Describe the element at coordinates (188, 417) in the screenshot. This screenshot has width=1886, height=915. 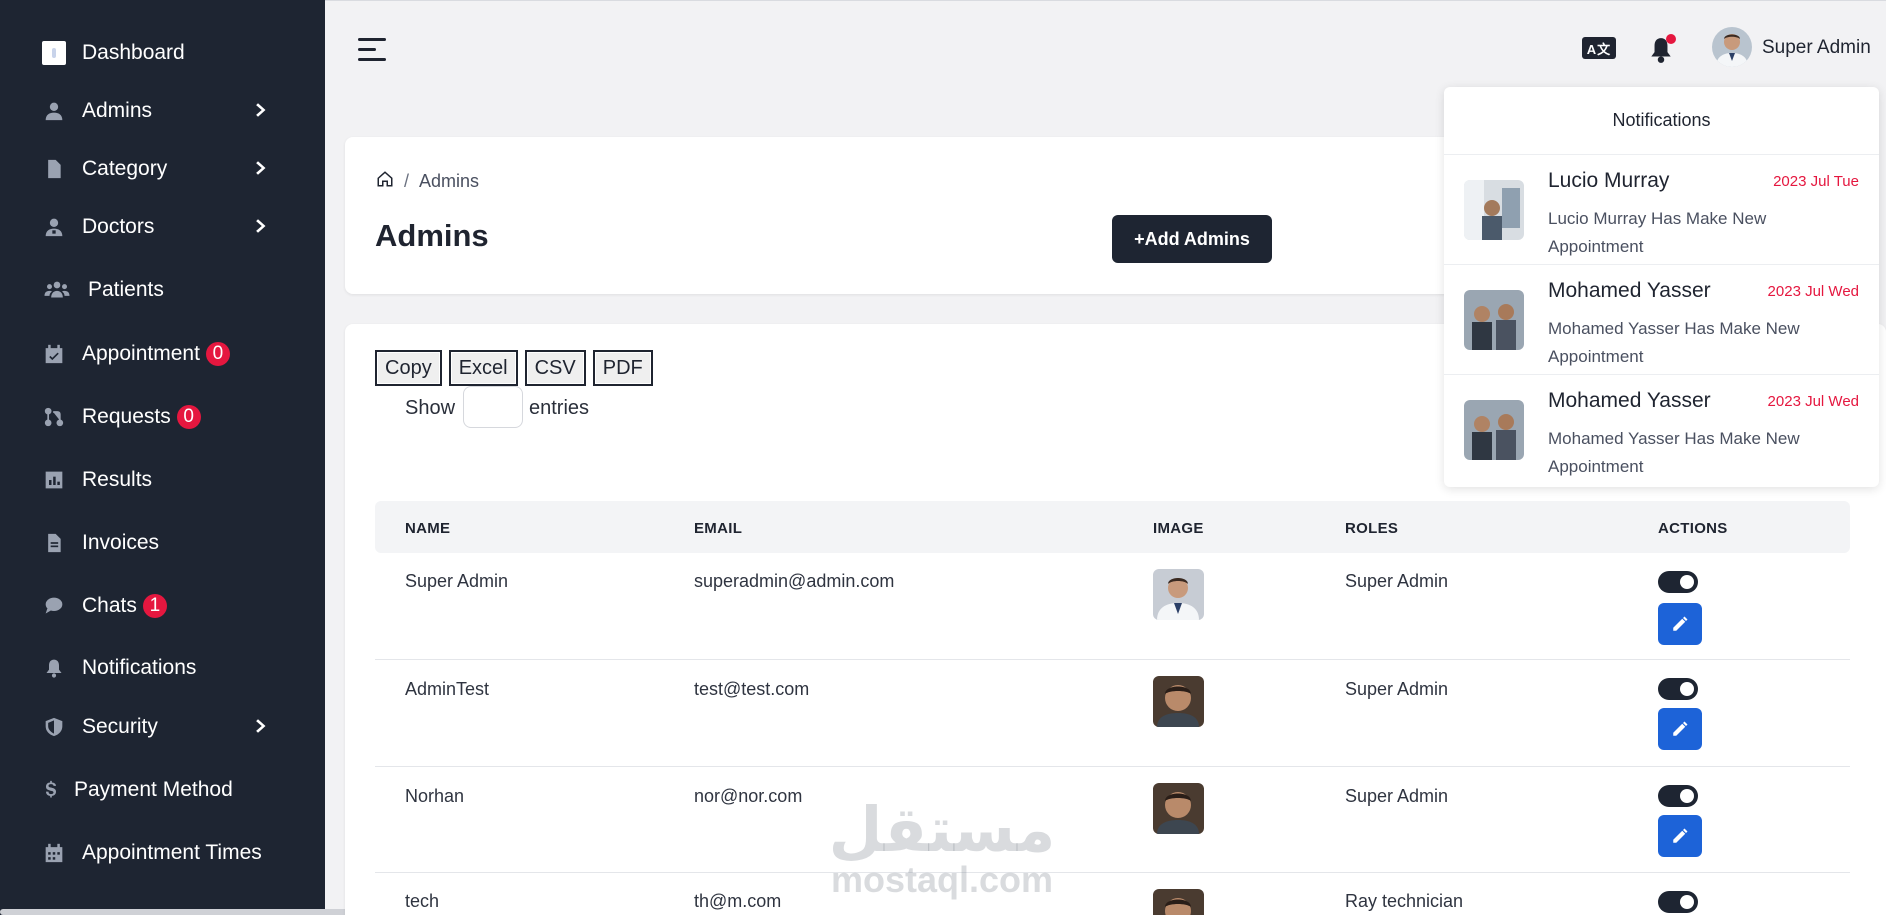
I see `requests-count-badge: 0` at that location.